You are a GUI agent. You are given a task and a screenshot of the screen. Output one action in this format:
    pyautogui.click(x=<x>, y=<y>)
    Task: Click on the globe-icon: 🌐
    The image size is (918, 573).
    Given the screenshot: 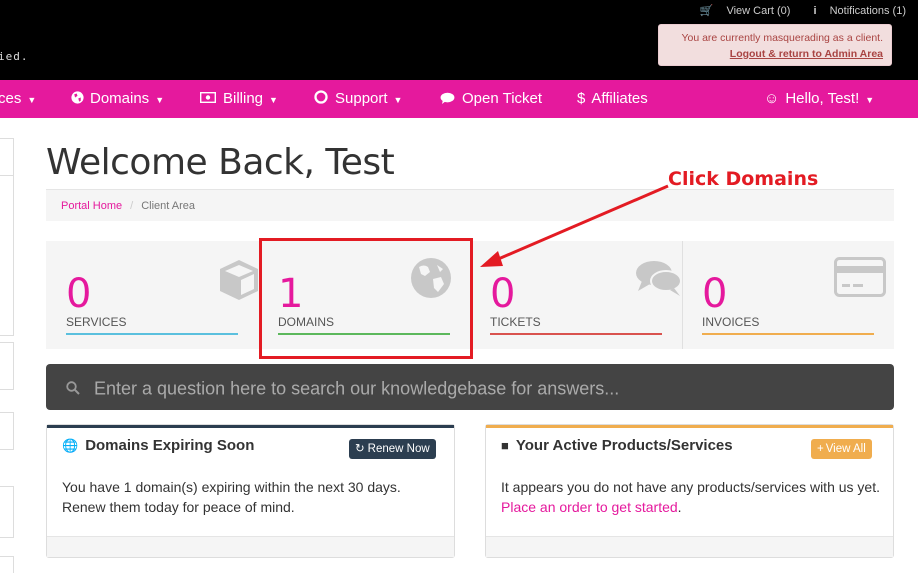 What is the action you would take?
    pyautogui.click(x=70, y=445)
    